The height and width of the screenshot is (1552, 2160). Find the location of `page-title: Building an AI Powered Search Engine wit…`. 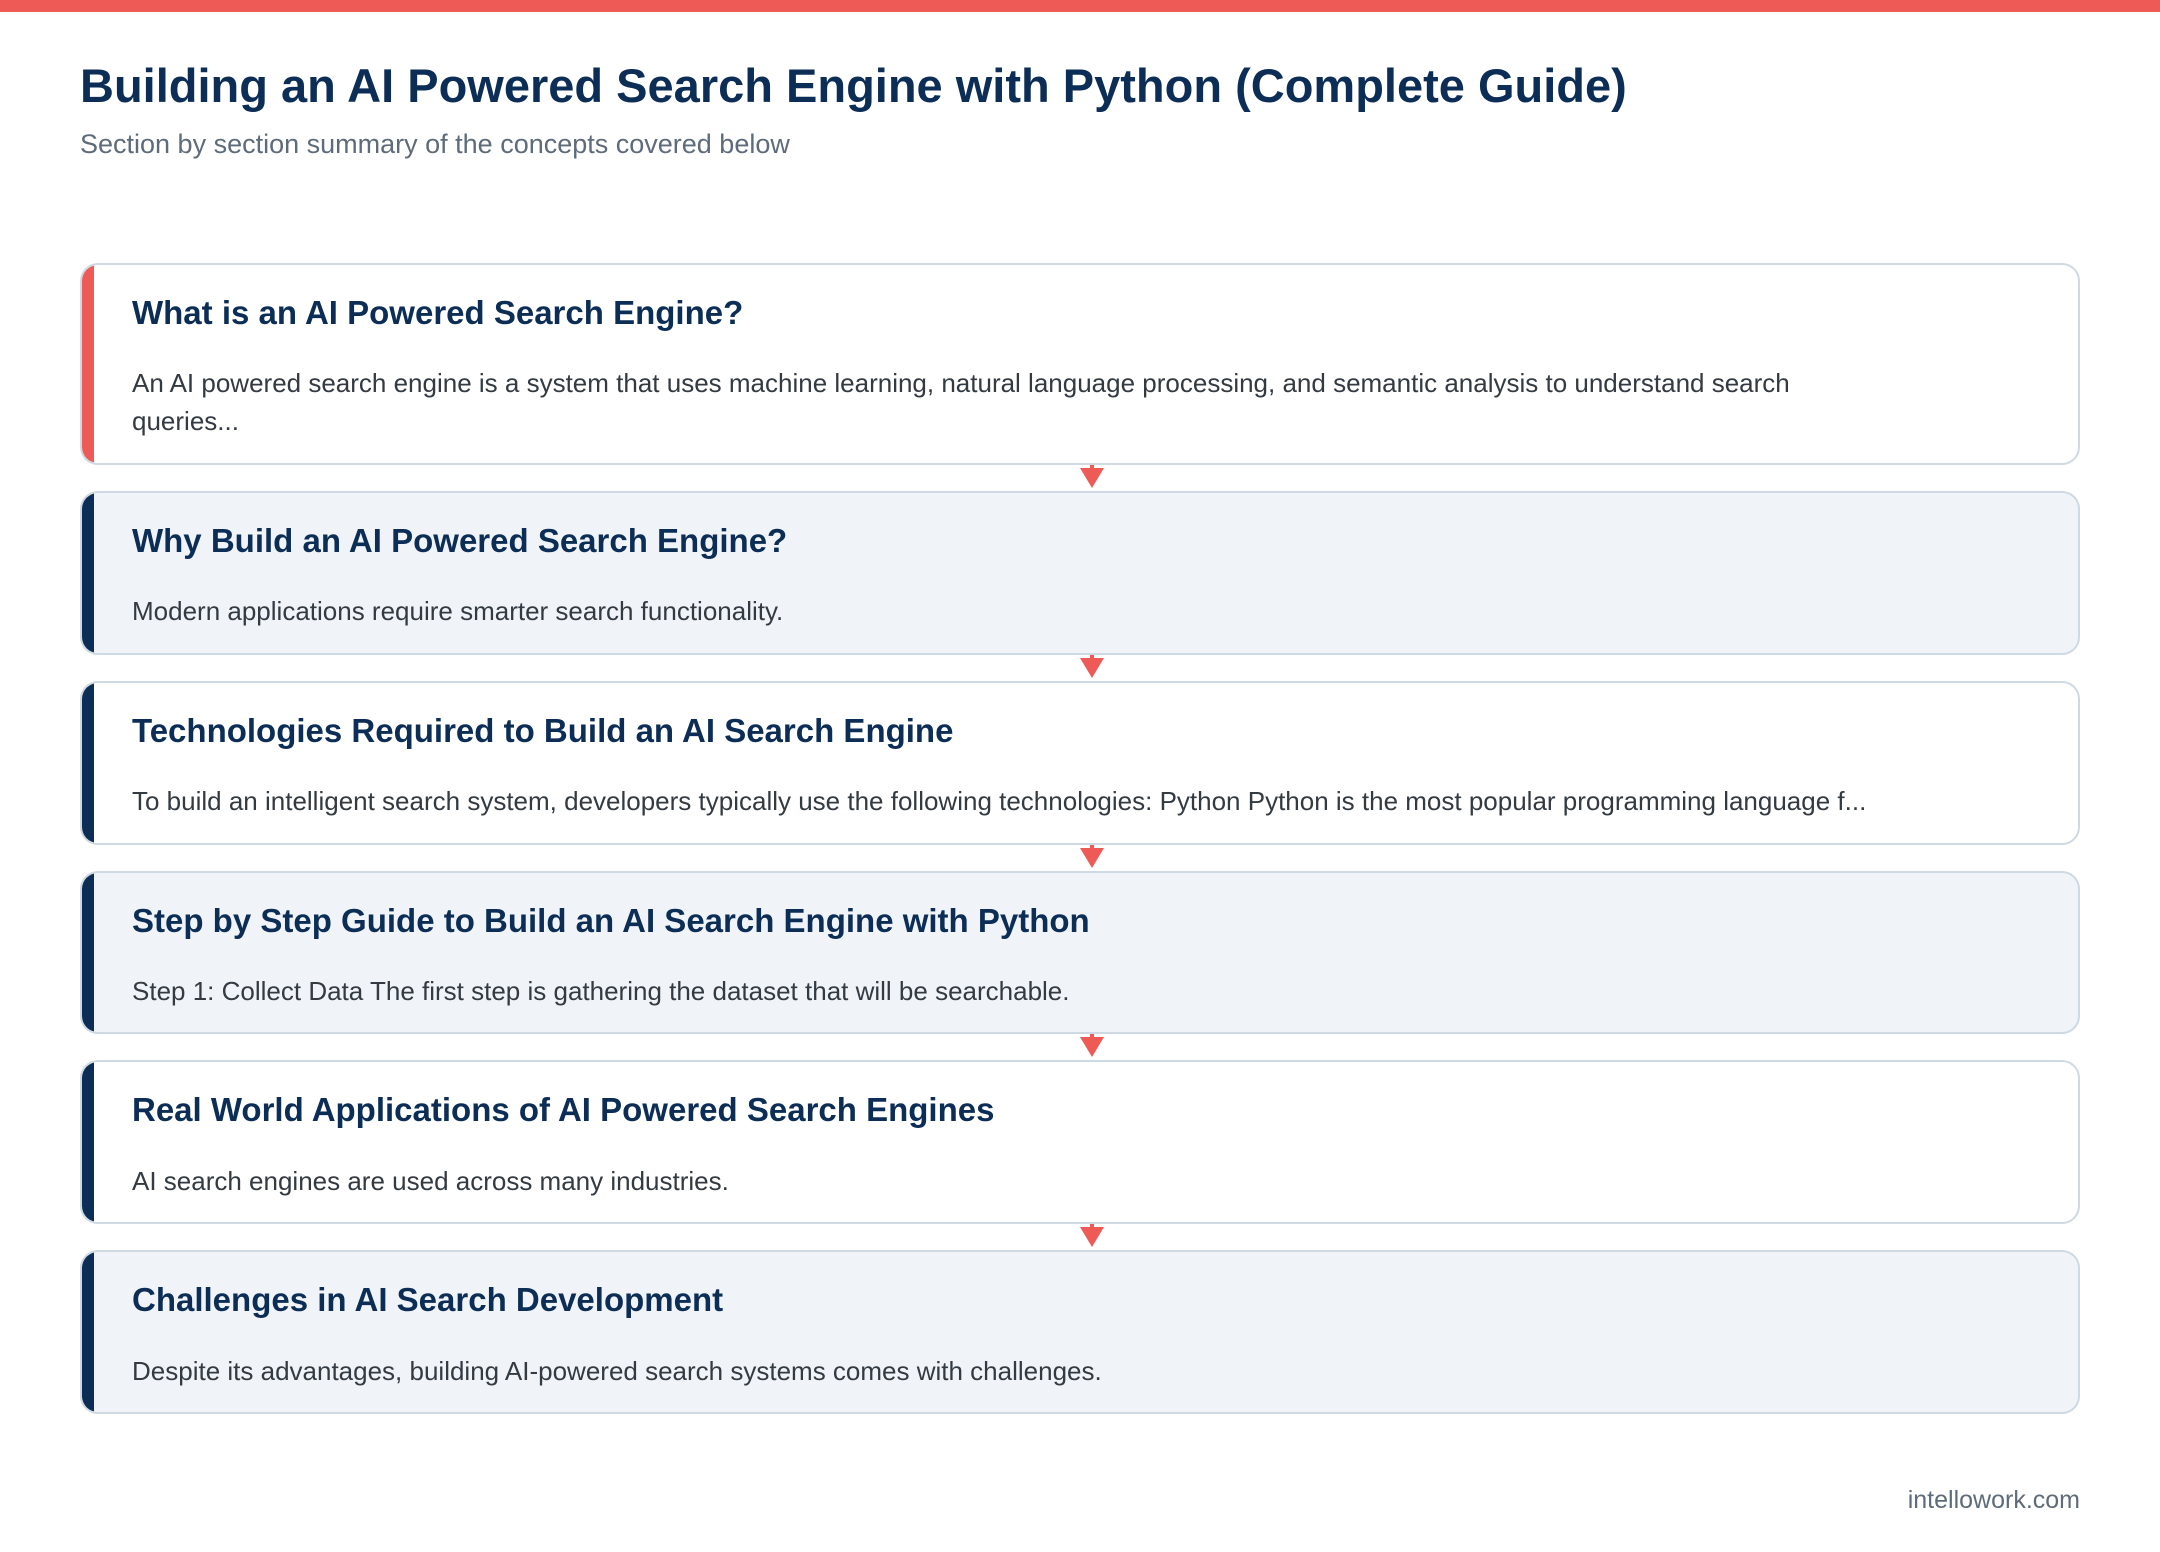

page-title: Building an AI Powered Search Engine wit… is located at coordinates (853, 85).